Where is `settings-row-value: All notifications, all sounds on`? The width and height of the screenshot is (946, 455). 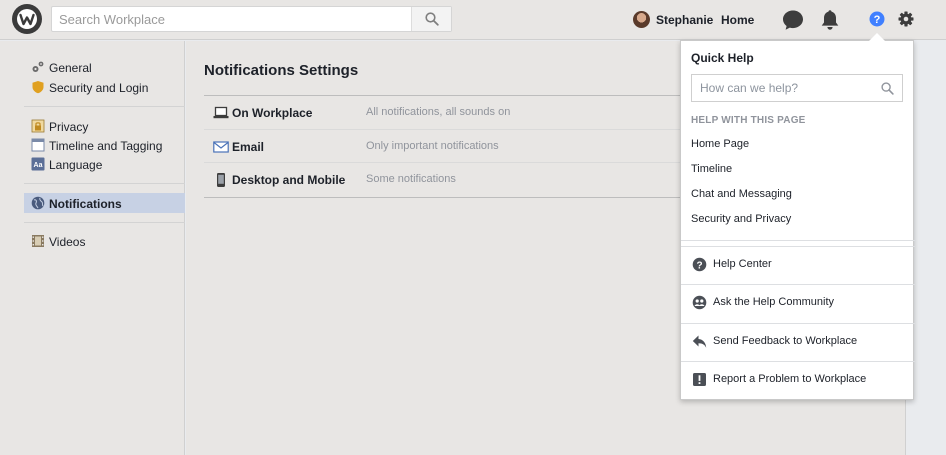
settings-row-value: All notifications, all sounds on is located at coordinates (438, 112).